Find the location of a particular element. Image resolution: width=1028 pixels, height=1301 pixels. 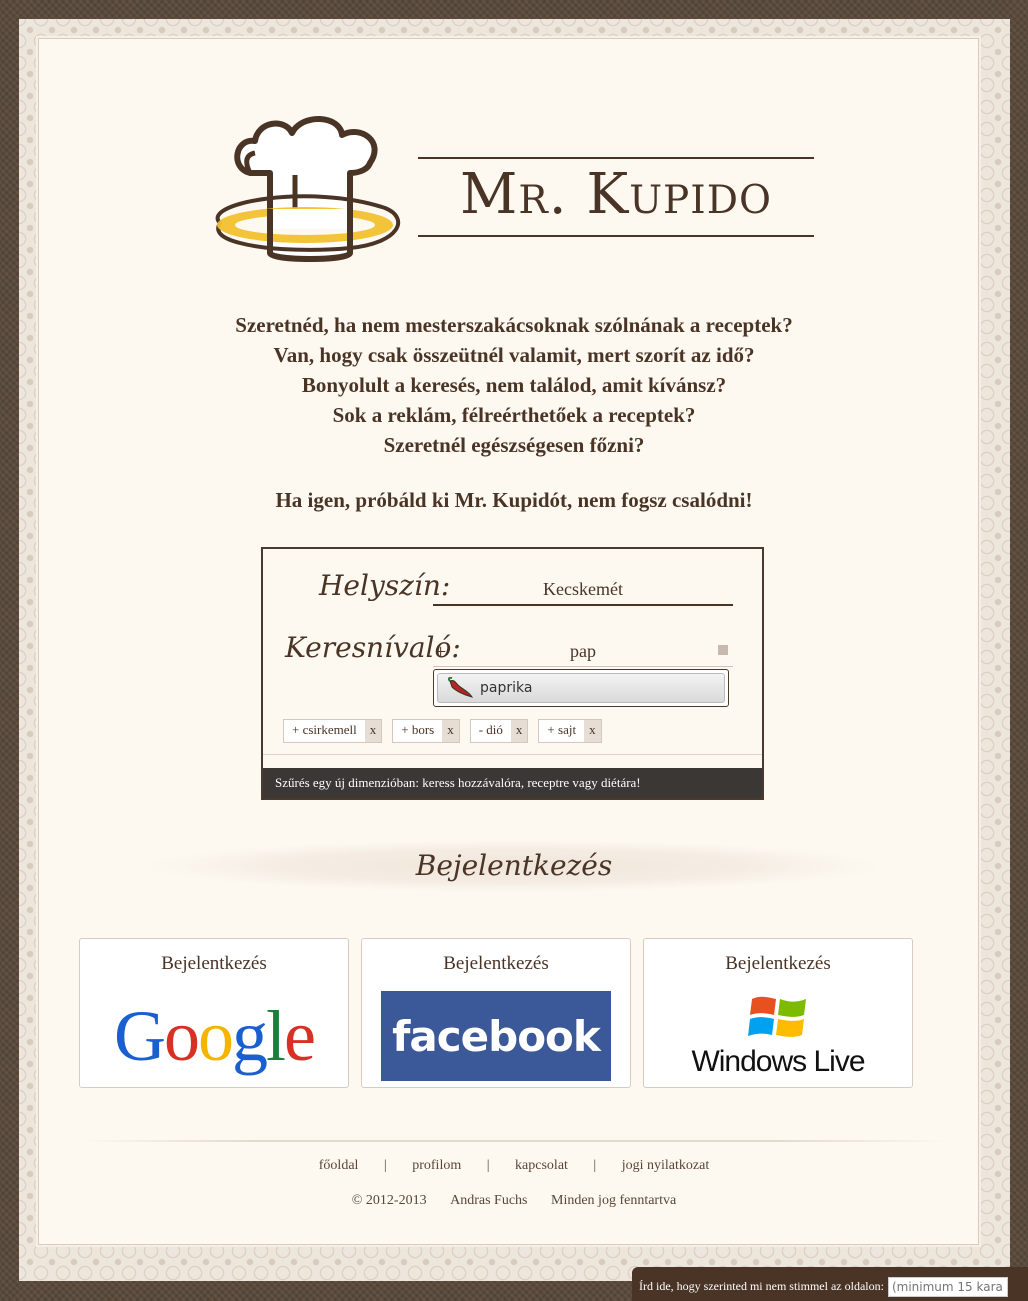

location-input: Kecskemét is located at coordinates (583, 592).